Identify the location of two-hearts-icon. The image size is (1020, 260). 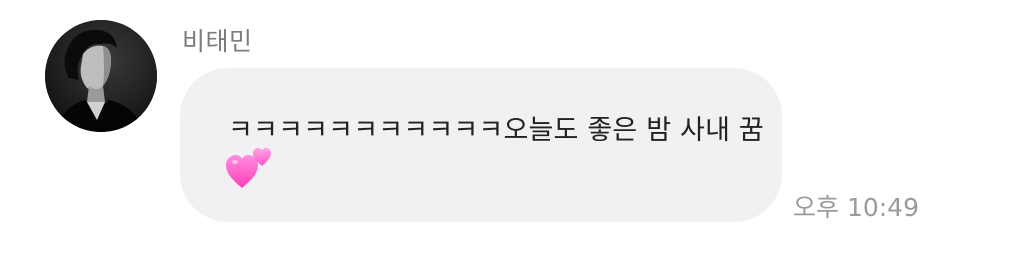
(250, 167).